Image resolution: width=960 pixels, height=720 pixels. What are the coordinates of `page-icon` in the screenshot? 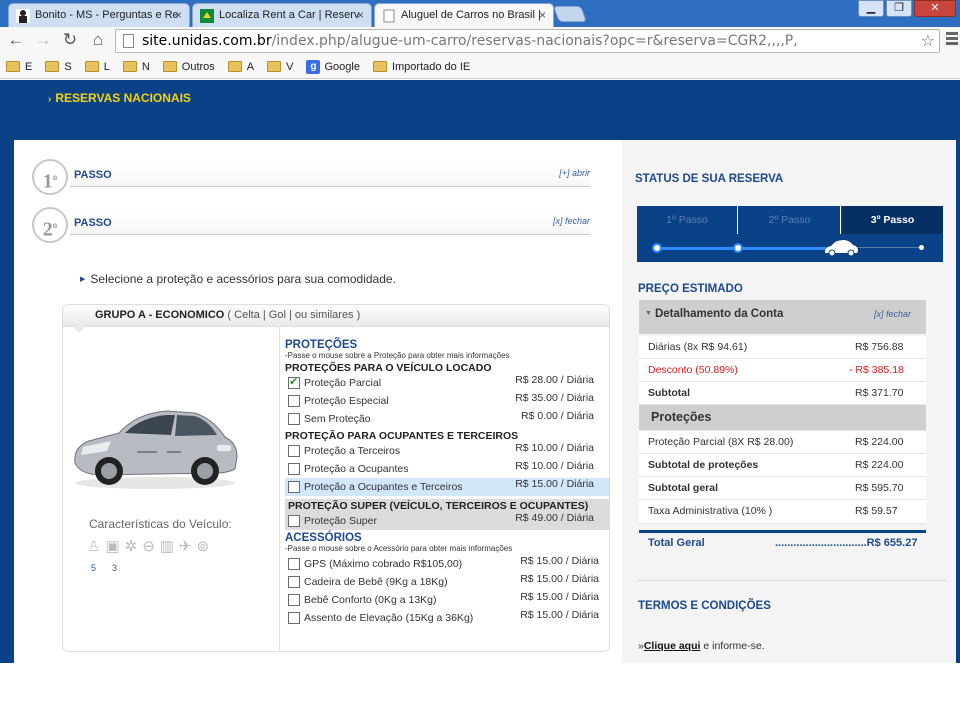 It's located at (128, 41).